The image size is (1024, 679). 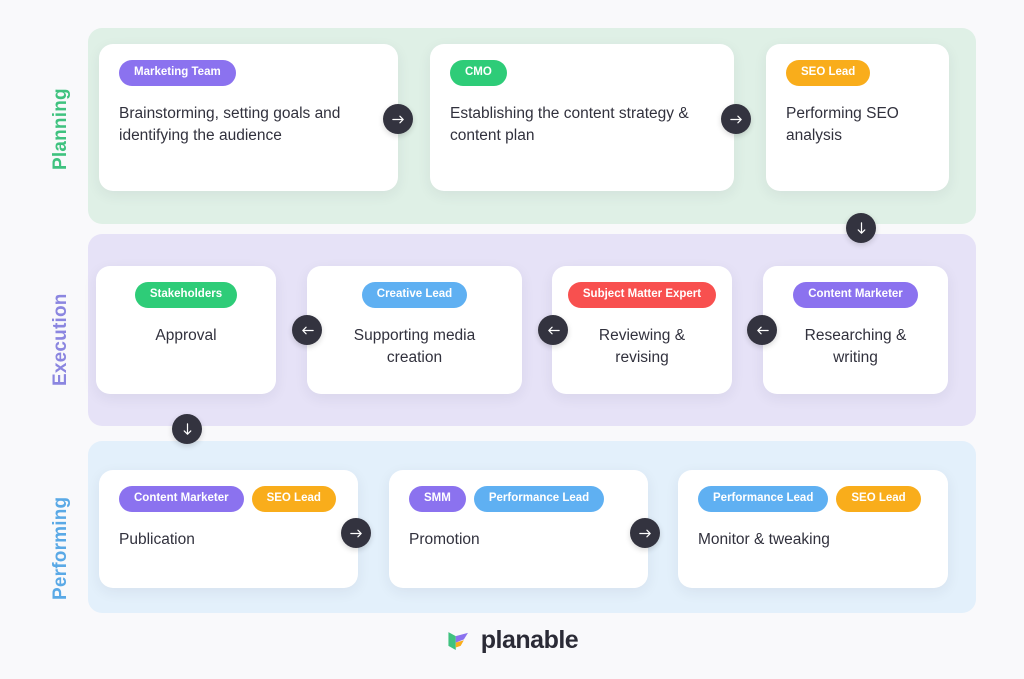 What do you see at coordinates (478, 73) in the screenshot?
I see `role-badge: CMO` at bounding box center [478, 73].